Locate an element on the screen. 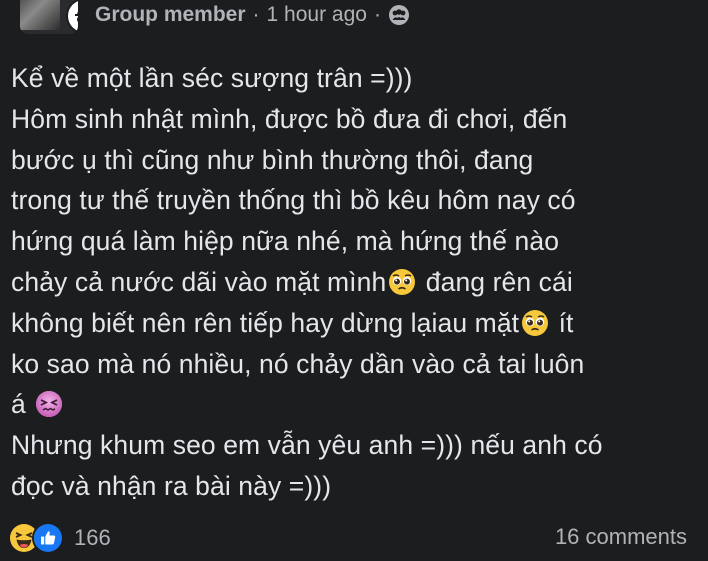 This screenshot has width=708, height=561. post-line-text: đang rên cái is located at coordinates (495, 281).